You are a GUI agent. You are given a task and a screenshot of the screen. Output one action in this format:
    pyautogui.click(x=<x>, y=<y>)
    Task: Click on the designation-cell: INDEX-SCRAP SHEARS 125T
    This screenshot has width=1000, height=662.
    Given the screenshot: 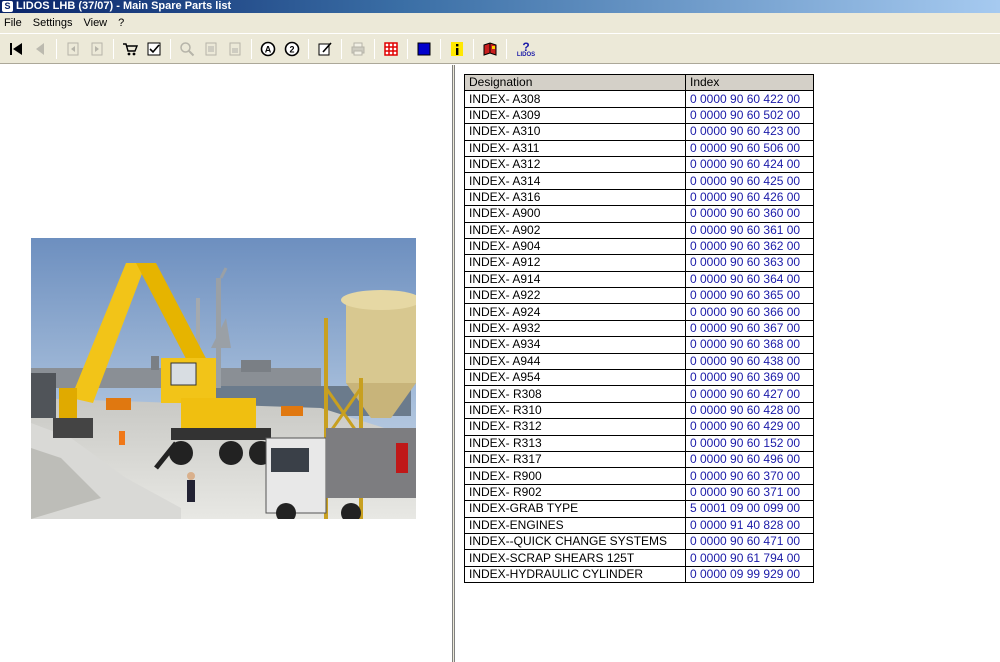 What is the action you would take?
    pyautogui.click(x=575, y=558)
    